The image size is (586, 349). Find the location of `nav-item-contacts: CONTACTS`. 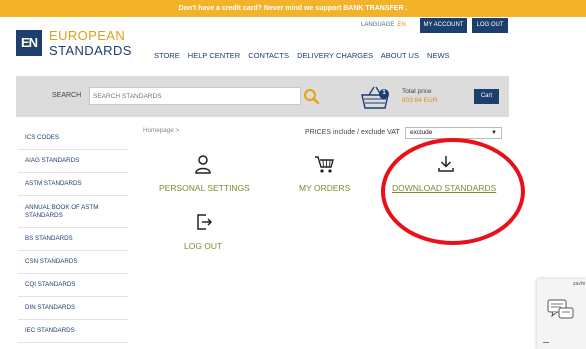

nav-item-contacts: CONTACTS is located at coordinates (268, 55).